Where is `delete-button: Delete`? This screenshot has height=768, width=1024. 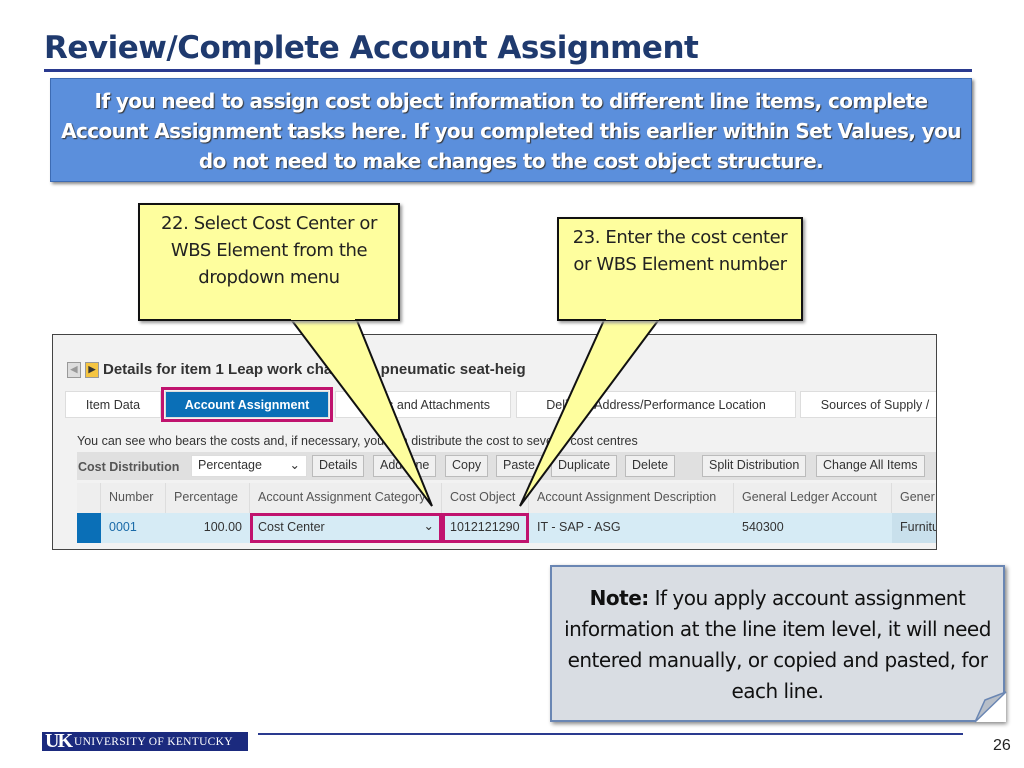 delete-button: Delete is located at coordinates (650, 466).